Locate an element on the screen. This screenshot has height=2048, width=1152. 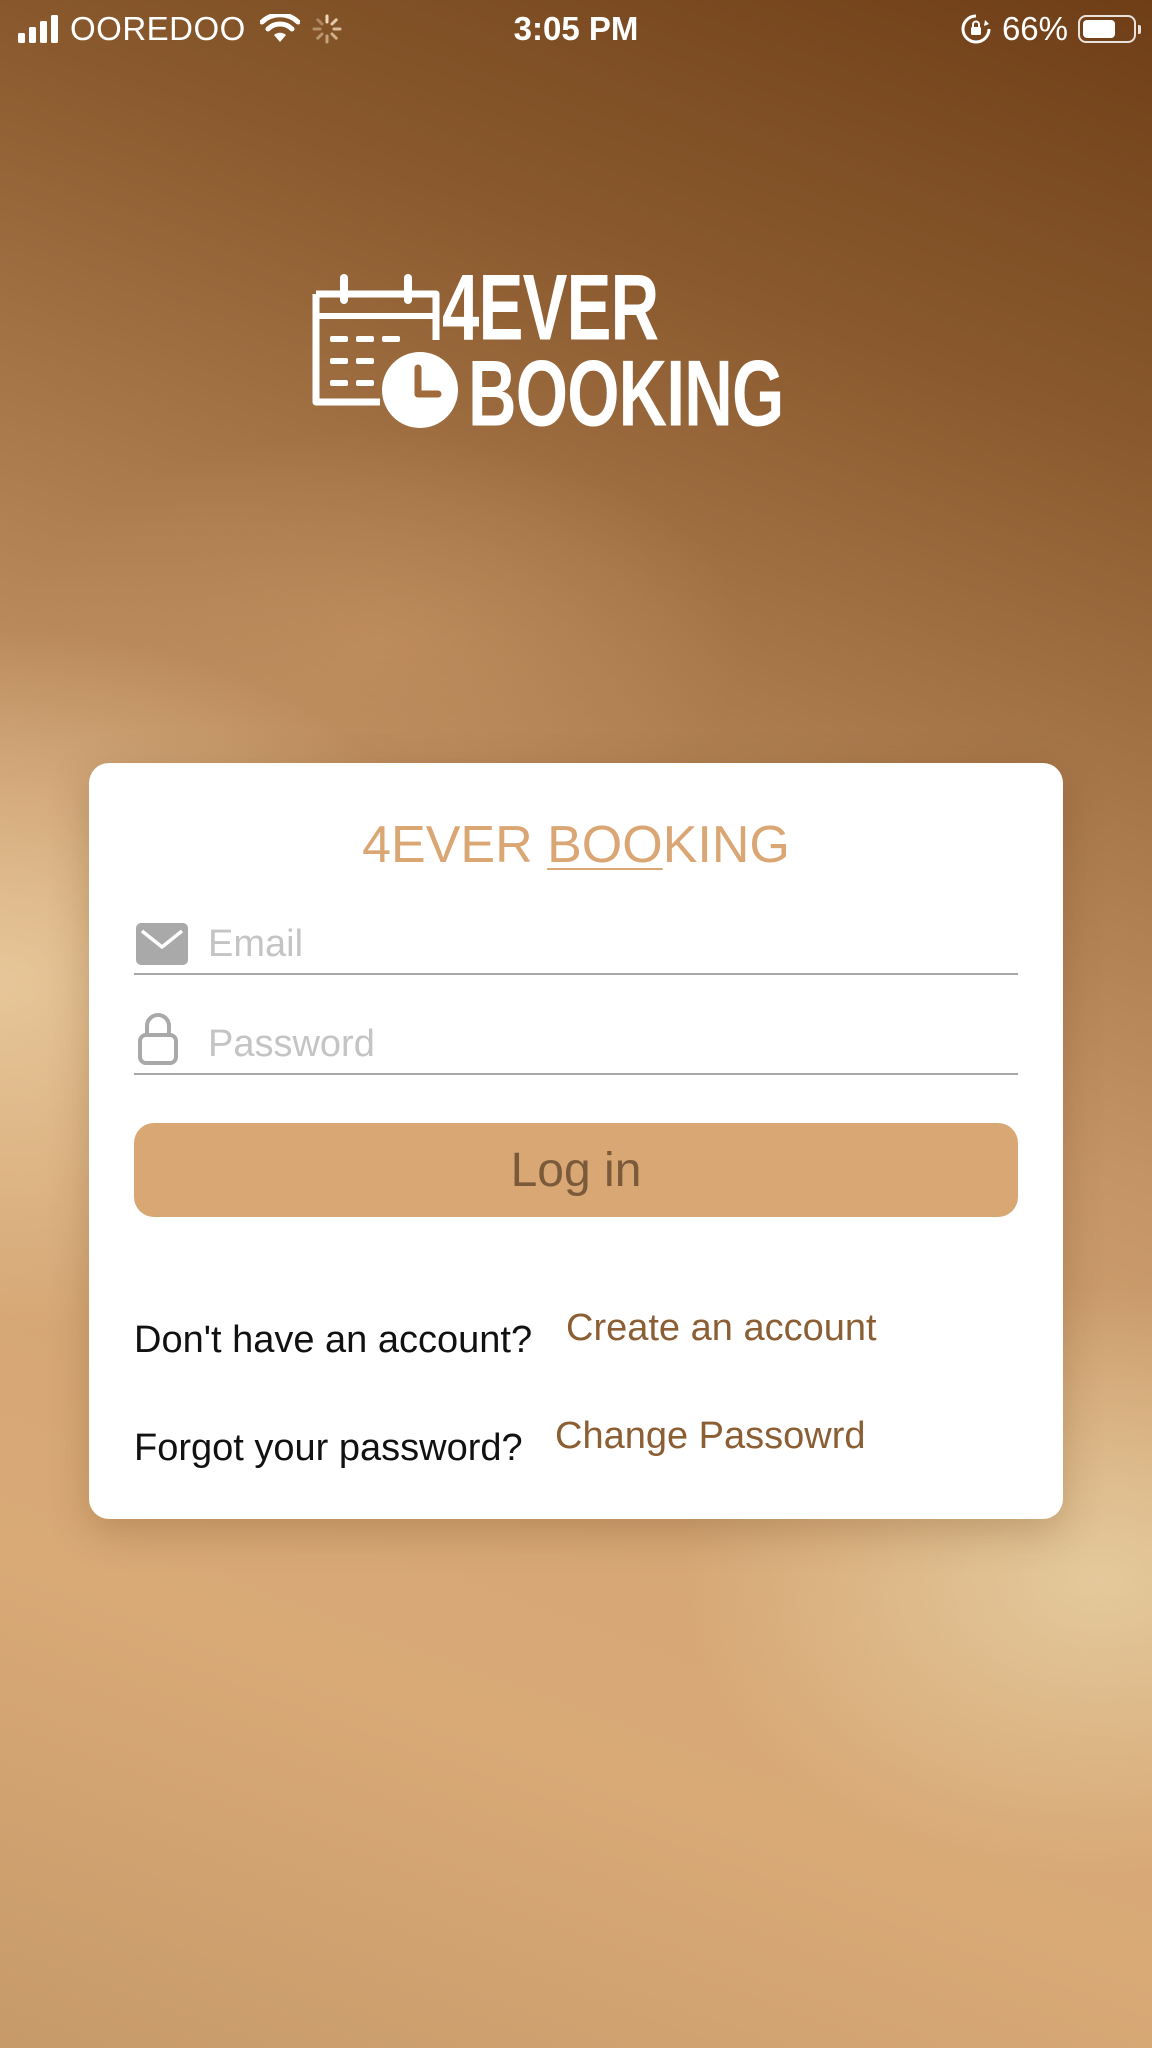
status-right: 66% is located at coordinates (1050, 29).